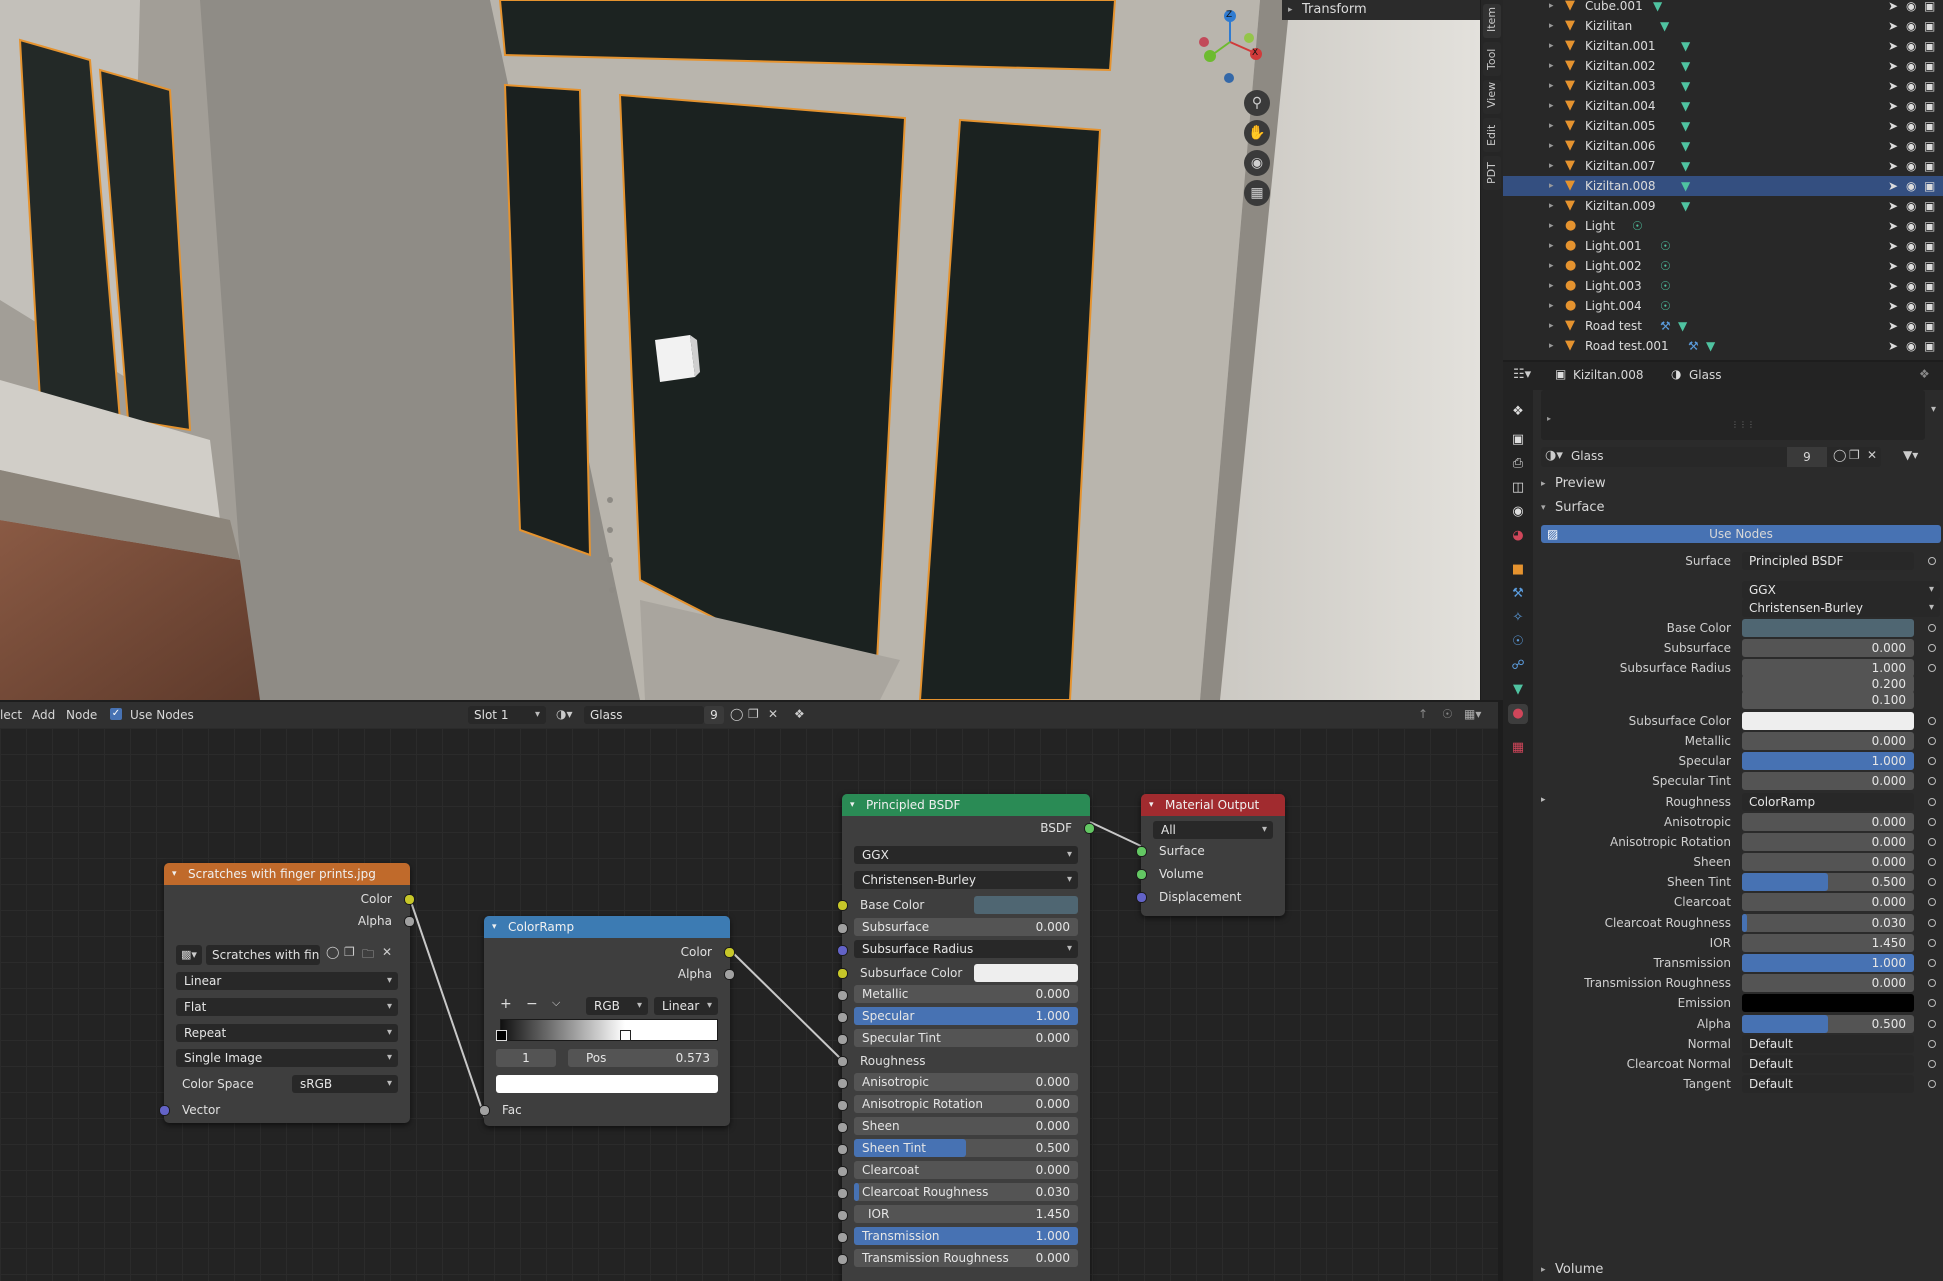 The width and height of the screenshot is (1943, 1281). I want to click on outliner-item-name: Kiziltan.001, so click(1620, 46).